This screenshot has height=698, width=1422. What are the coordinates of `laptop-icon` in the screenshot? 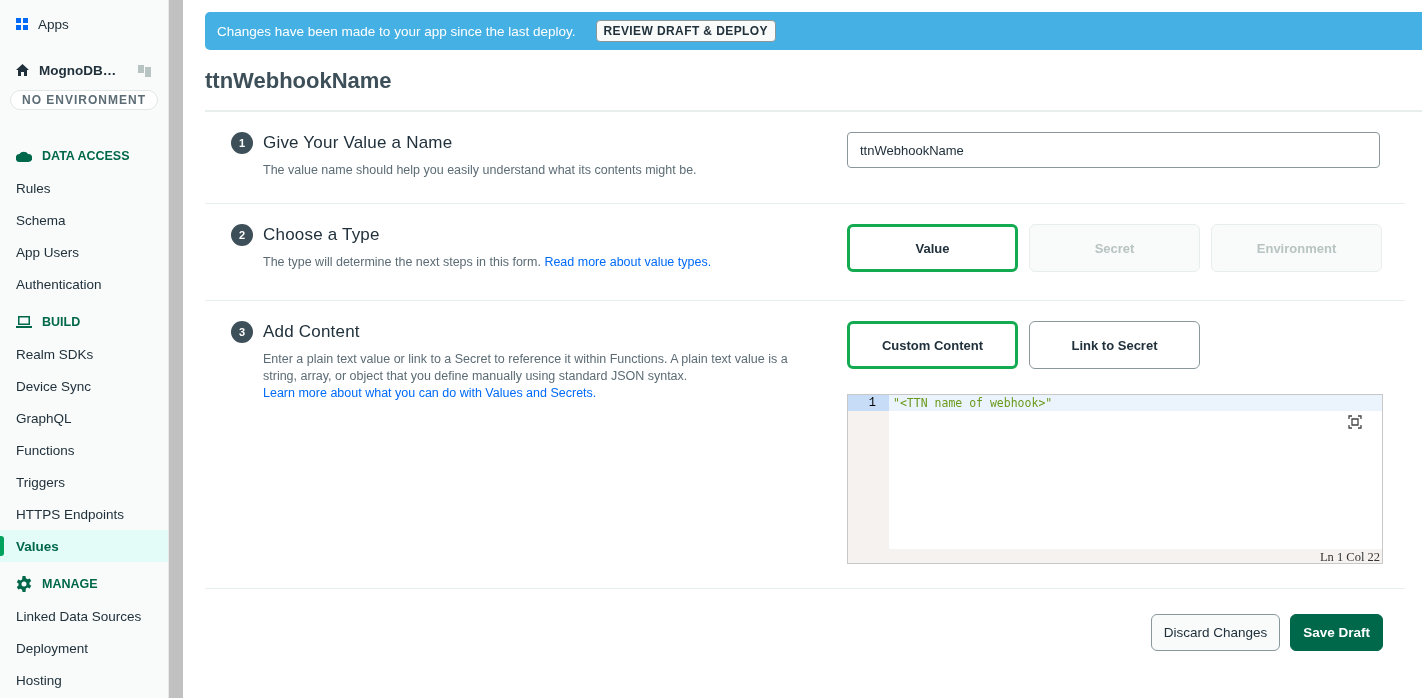 It's located at (24, 322).